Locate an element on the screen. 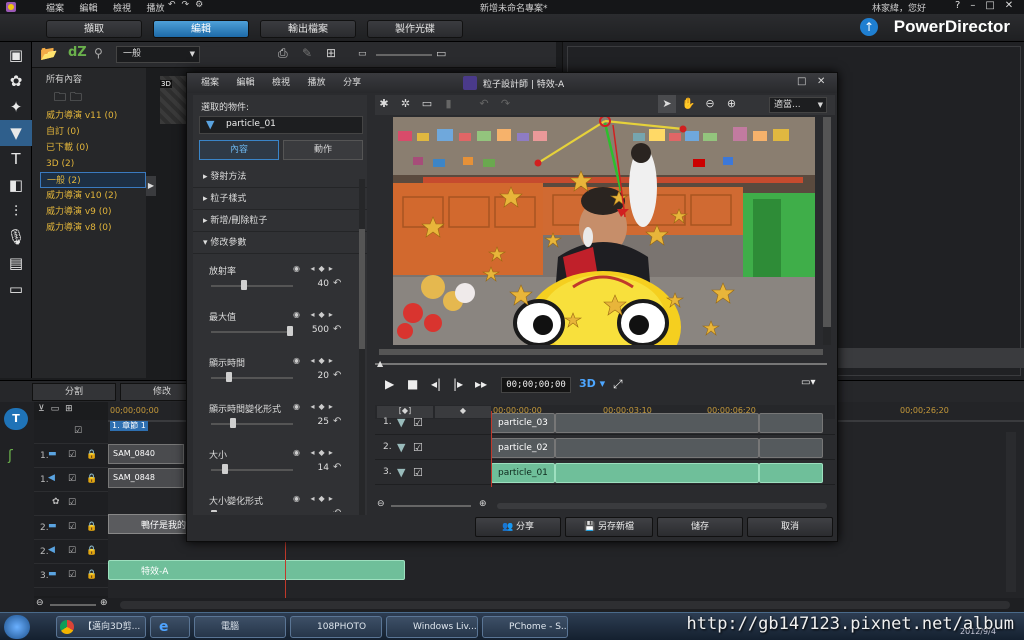 The height and width of the screenshot is (640, 1024). horizontal-scrollbar is located at coordinates (565, 605).